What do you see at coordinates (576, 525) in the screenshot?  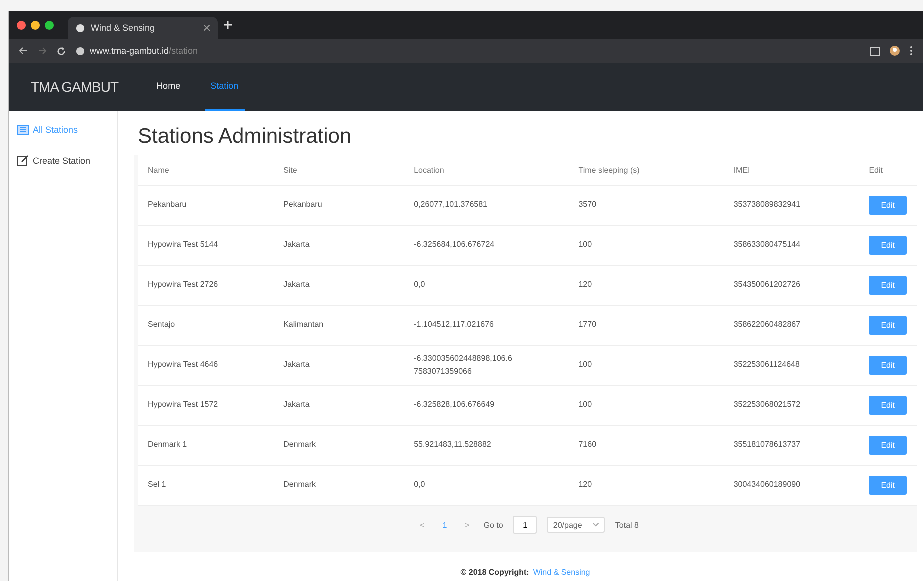 I see `page-size-select: 20/page` at bounding box center [576, 525].